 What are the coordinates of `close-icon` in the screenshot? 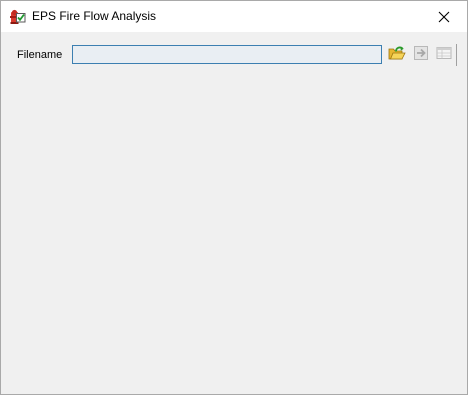 It's located at (444, 17).